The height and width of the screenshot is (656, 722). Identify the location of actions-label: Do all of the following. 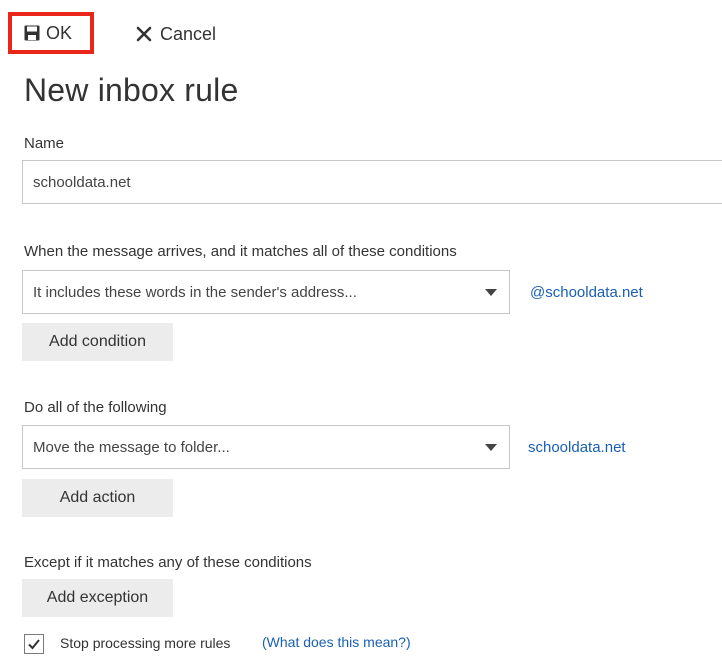
(95, 407).